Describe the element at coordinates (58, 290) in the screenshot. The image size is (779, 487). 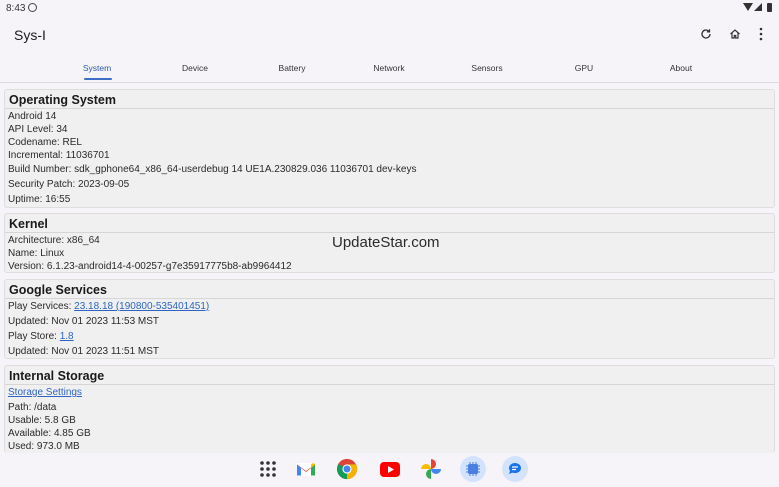
I see `google-heading: Google Services` at that location.